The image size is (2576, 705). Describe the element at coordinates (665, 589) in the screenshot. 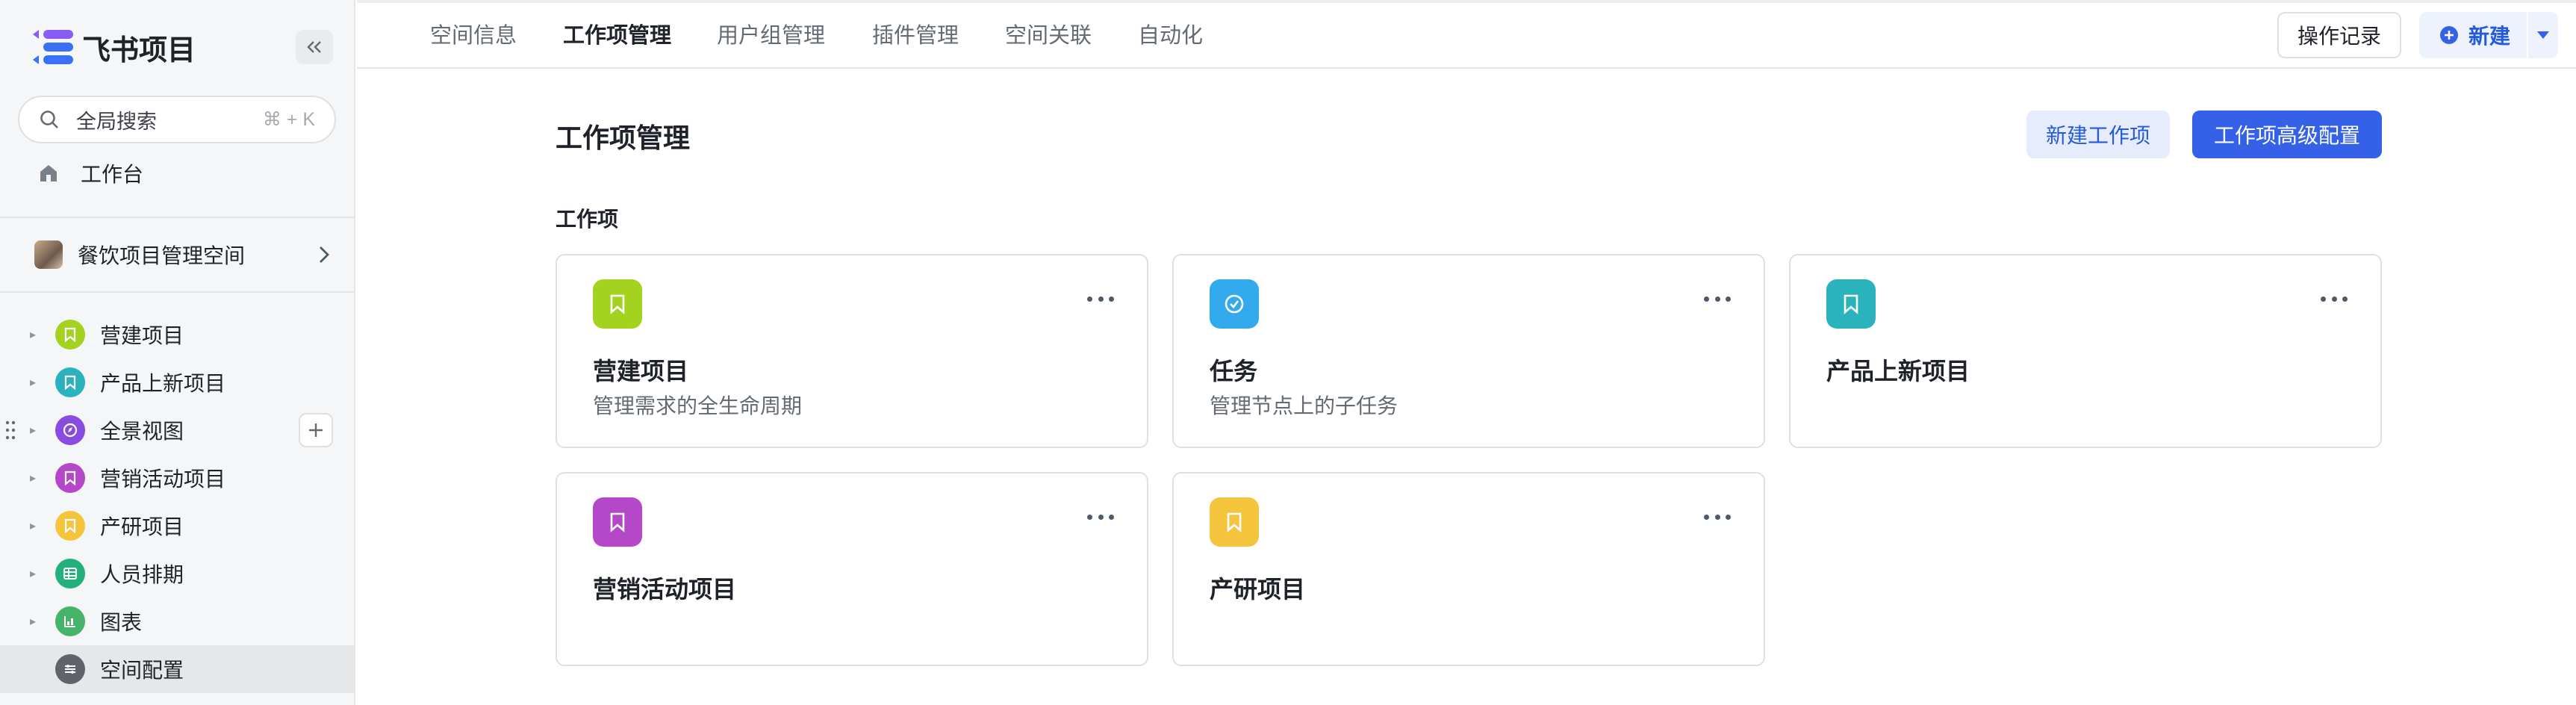

I see `card-title: 营销活动项目` at that location.